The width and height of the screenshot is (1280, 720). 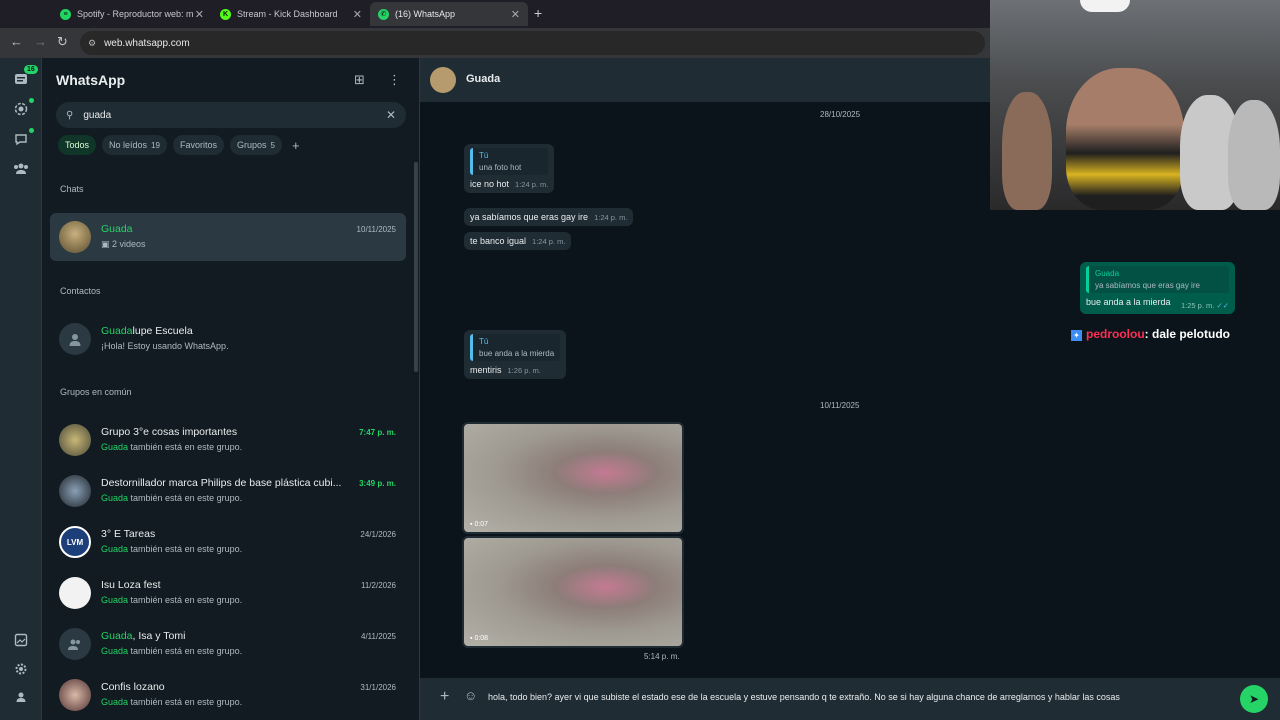 I want to click on chat-row: Guada ▣ 2 videos 10/11/2025, so click(x=228, y=237).